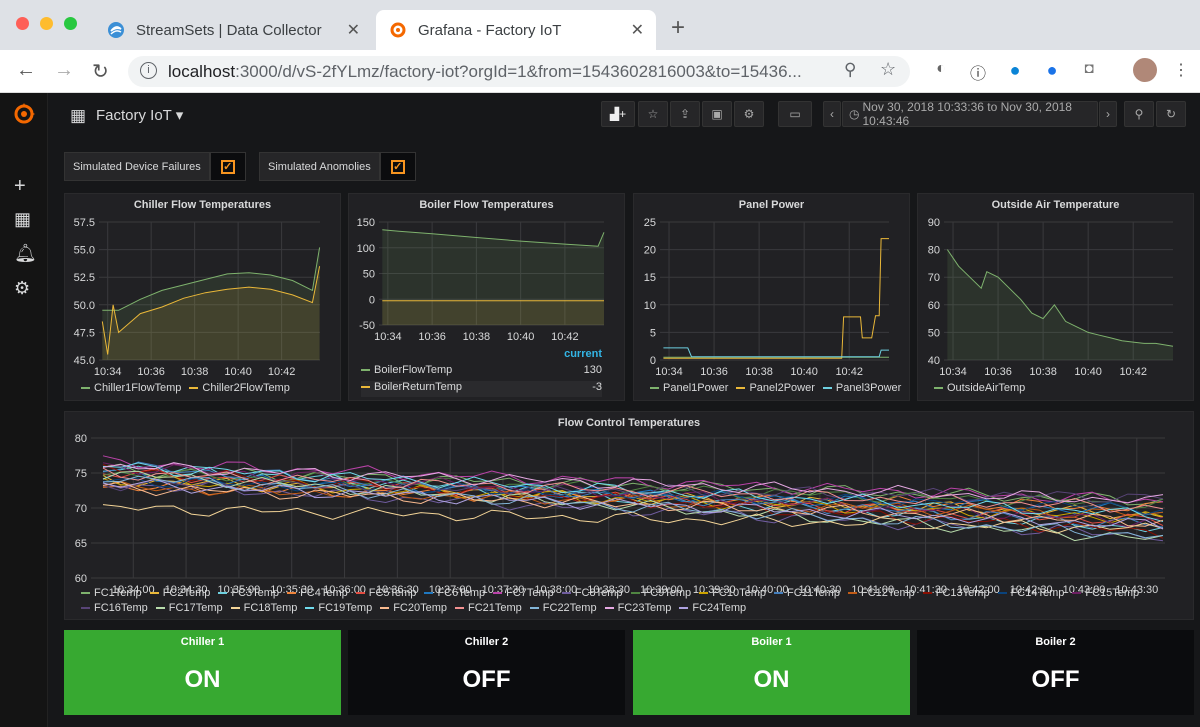 This screenshot has width=1200, height=727. I want to click on add-panel-icon: ▟+, so click(618, 114).